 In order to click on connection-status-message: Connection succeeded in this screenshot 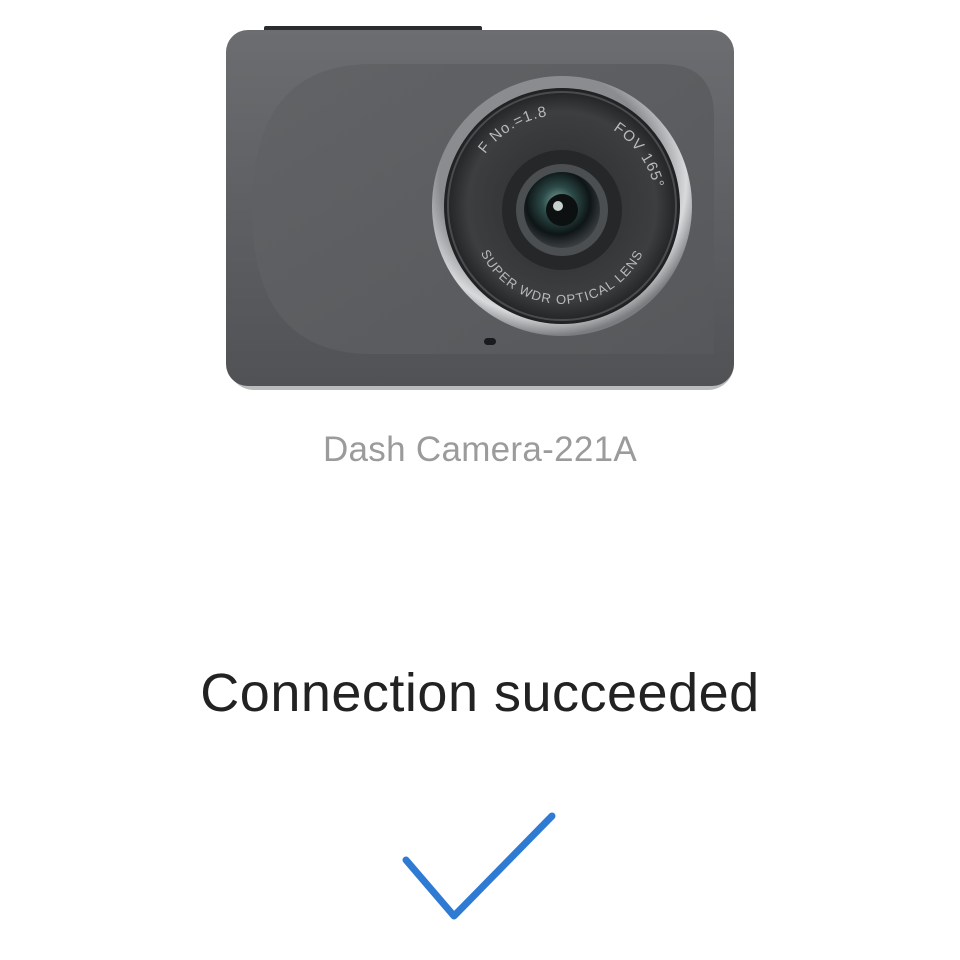, I will do `click(480, 693)`.